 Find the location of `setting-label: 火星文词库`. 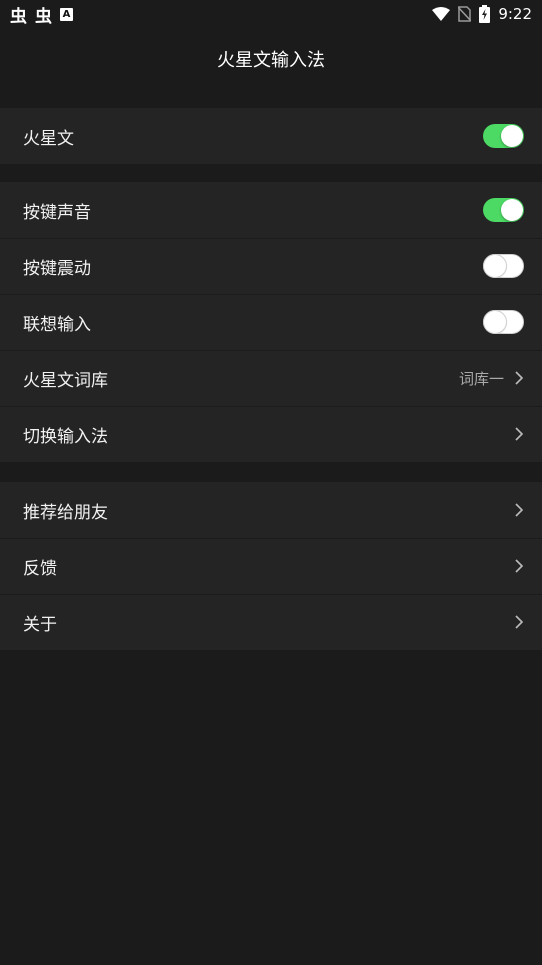

setting-label: 火星文词库 is located at coordinates (65, 380).